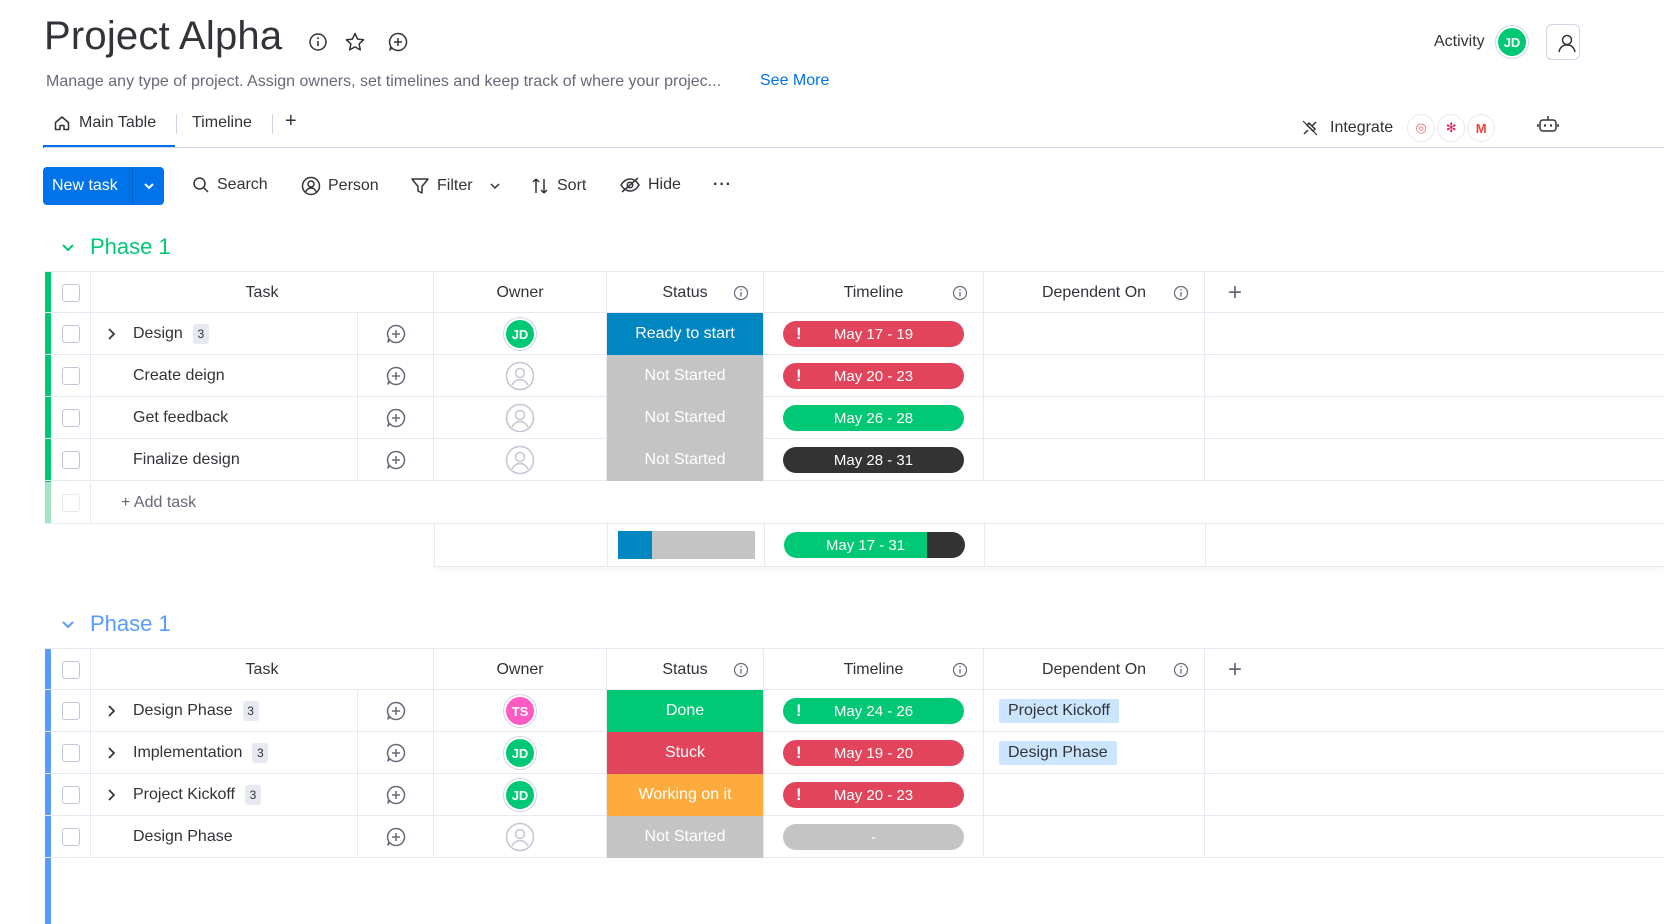  I want to click on add-task-input: + Add task, so click(877, 503).